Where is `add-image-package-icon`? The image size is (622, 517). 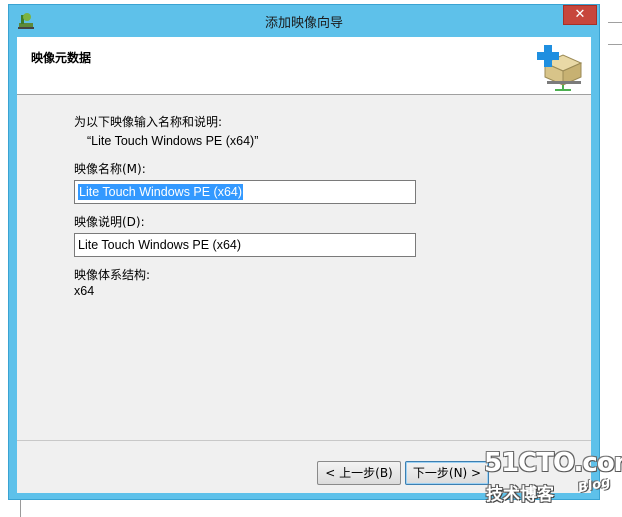
add-image-package-icon is located at coordinates (560, 68).